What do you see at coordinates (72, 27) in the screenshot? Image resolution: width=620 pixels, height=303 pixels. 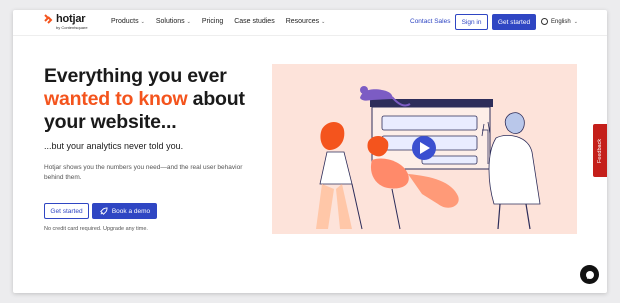 I see `brand-subtitle: by Contentsquare` at bounding box center [72, 27].